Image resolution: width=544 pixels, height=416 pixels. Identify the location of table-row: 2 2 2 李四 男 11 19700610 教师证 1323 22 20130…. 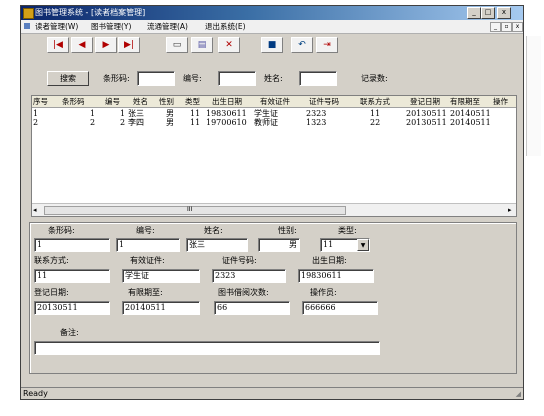
(274, 122).